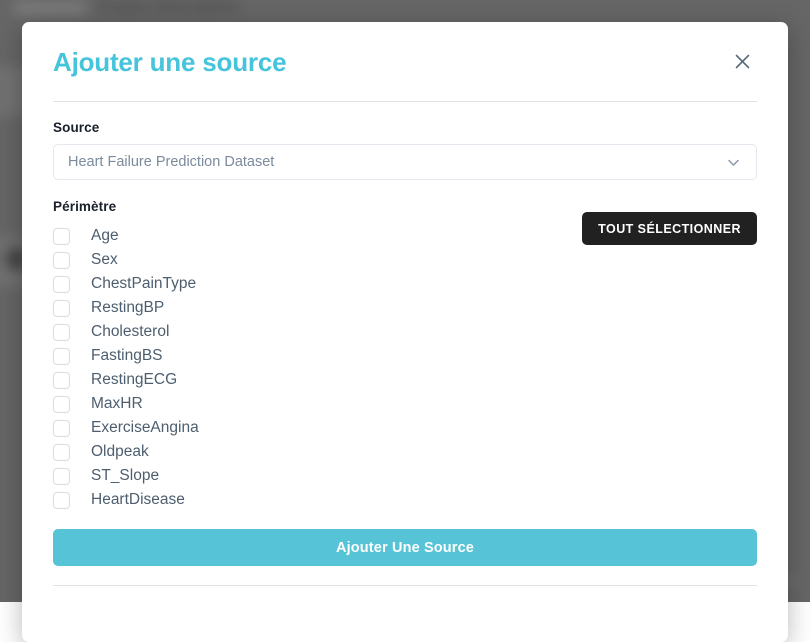  I want to click on source-select-value: Heart Failure Prediction Dataset, so click(396, 162).